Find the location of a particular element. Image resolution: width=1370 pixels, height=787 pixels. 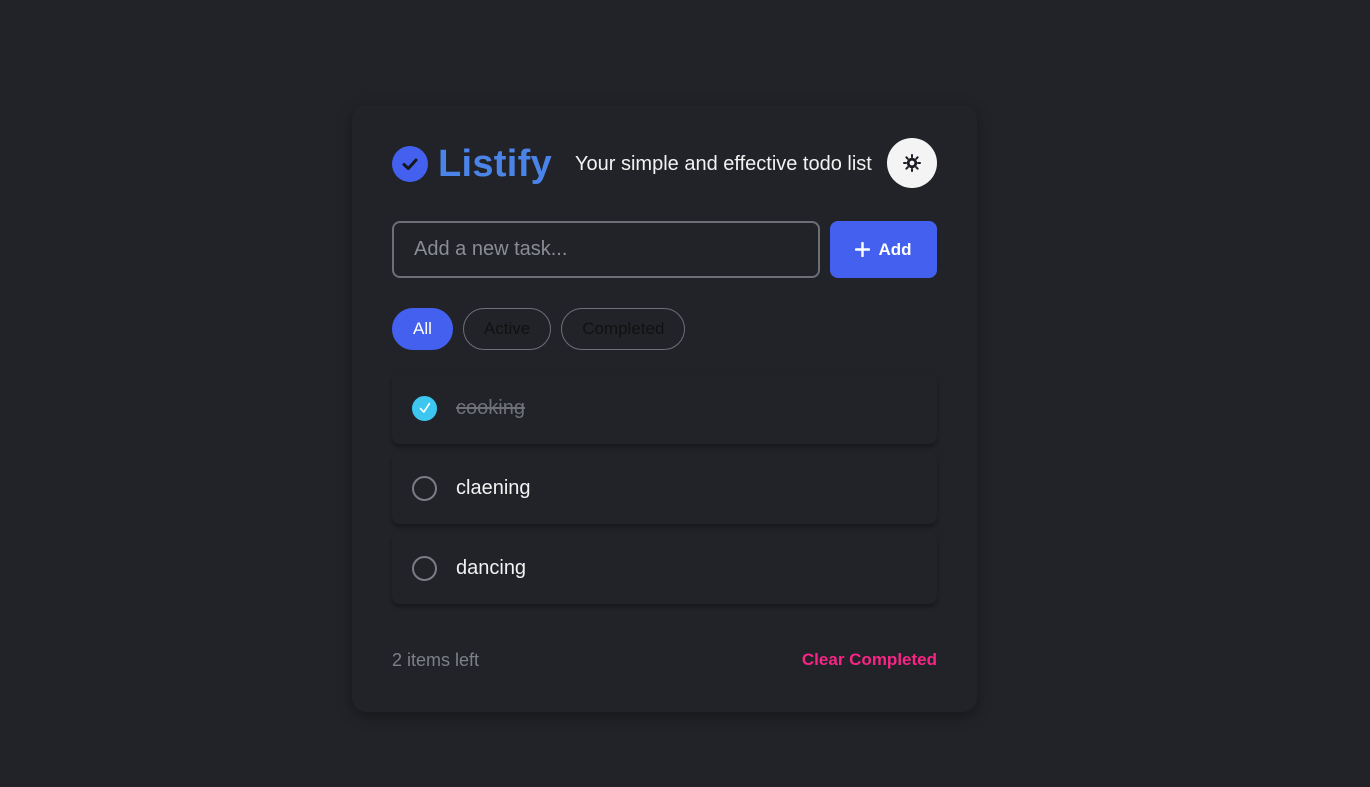

new-task-form: Add is located at coordinates (664, 249).